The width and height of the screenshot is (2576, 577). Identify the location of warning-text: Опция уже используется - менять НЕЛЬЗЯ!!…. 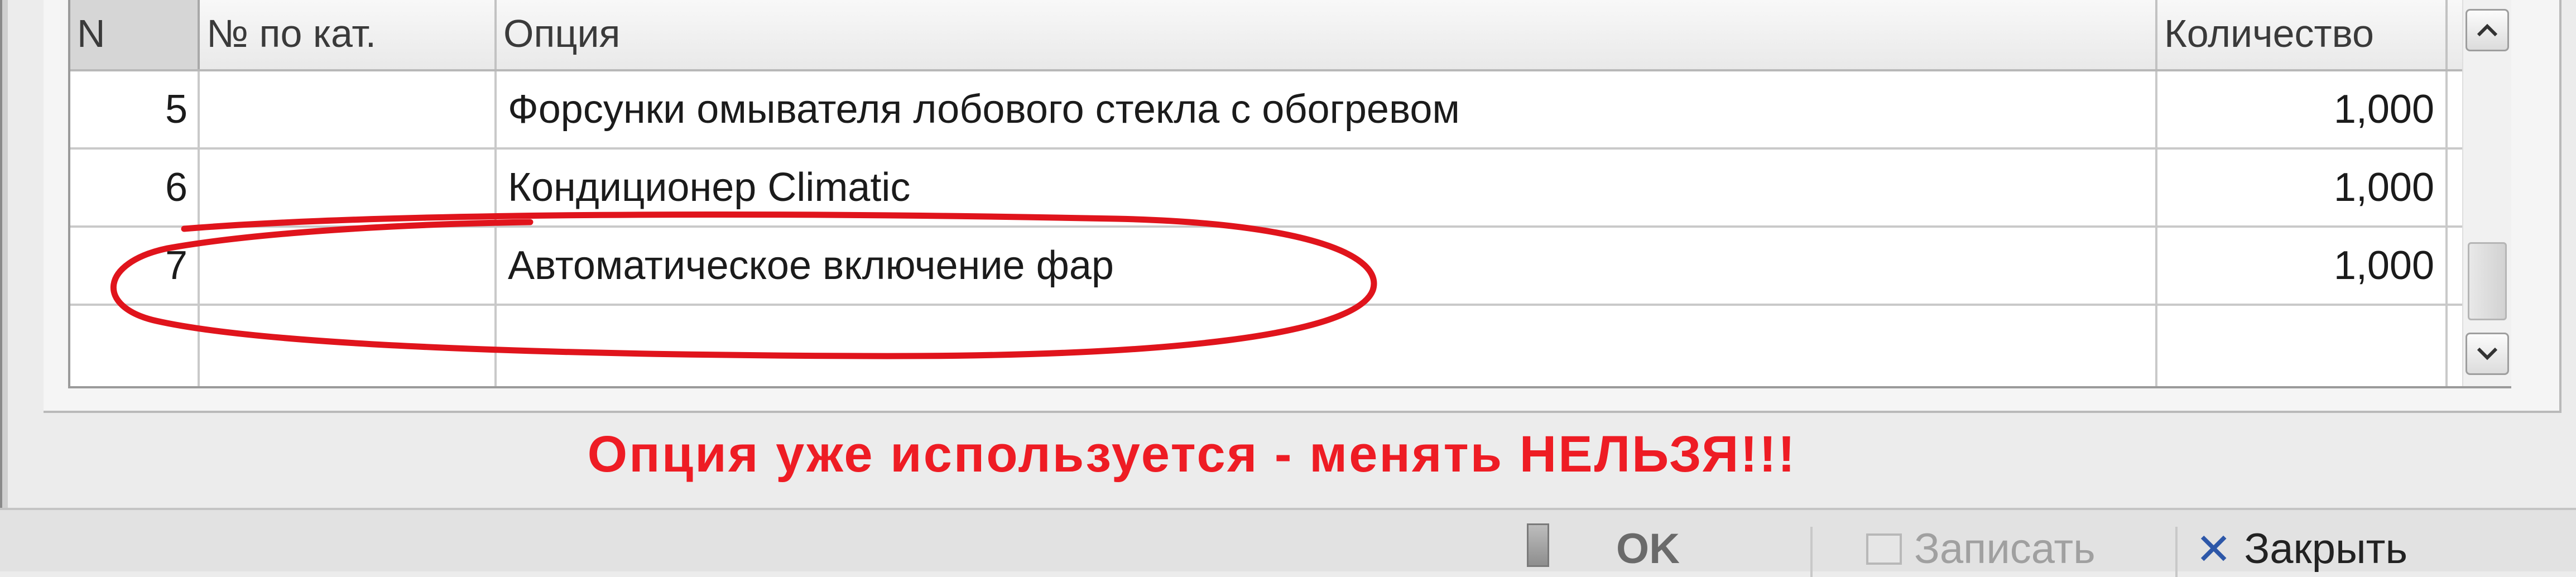
(1192, 454).